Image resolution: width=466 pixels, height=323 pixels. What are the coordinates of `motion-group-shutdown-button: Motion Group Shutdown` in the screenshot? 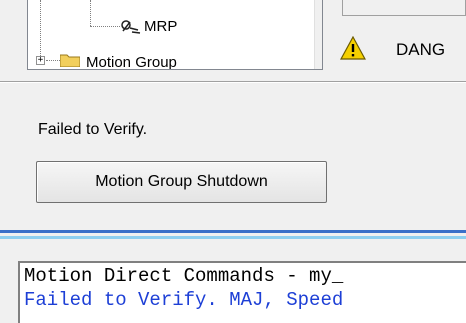 It's located at (181, 182).